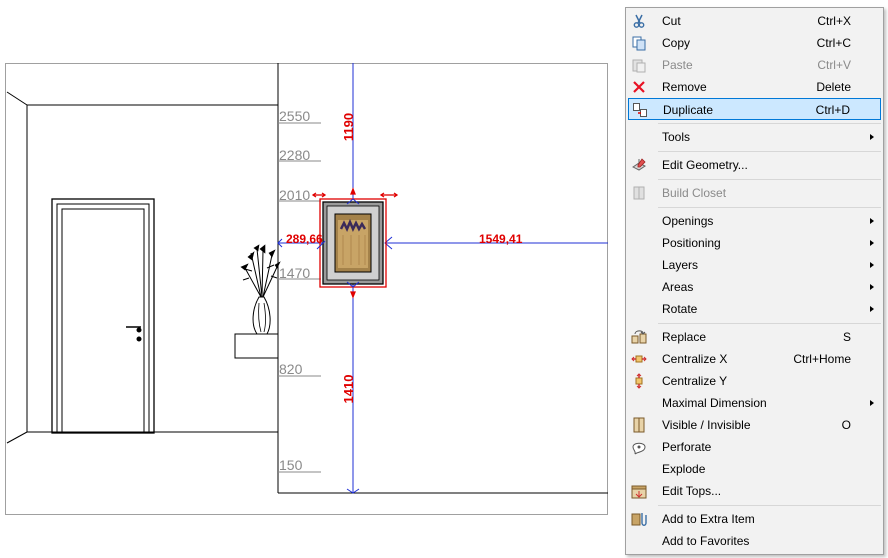 The width and height of the screenshot is (888, 558). What do you see at coordinates (754, 65) in the screenshot?
I see `menu-item-paste: Paste Ctrl+V` at bounding box center [754, 65].